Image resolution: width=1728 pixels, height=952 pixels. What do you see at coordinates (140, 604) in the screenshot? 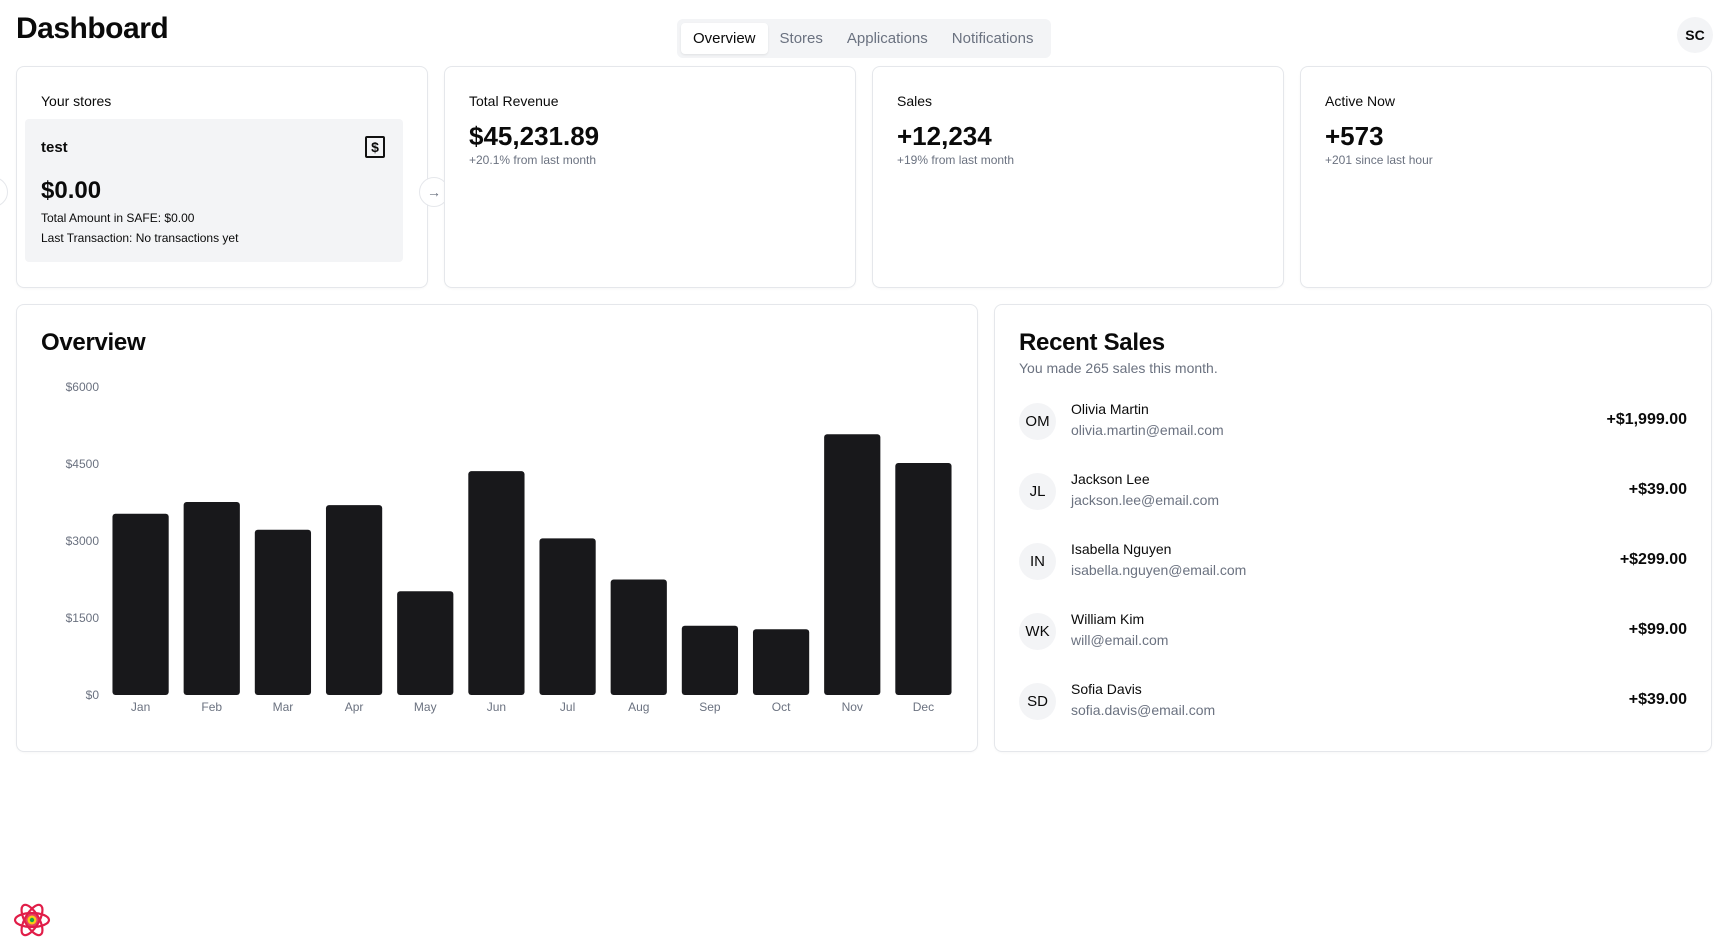
I see `chart-bar-jan` at bounding box center [140, 604].